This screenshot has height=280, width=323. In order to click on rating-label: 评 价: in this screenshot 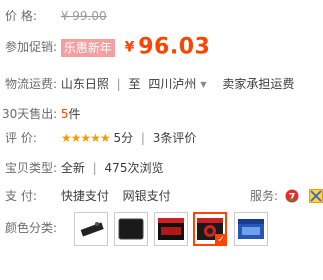, I will do `click(21, 138)`.